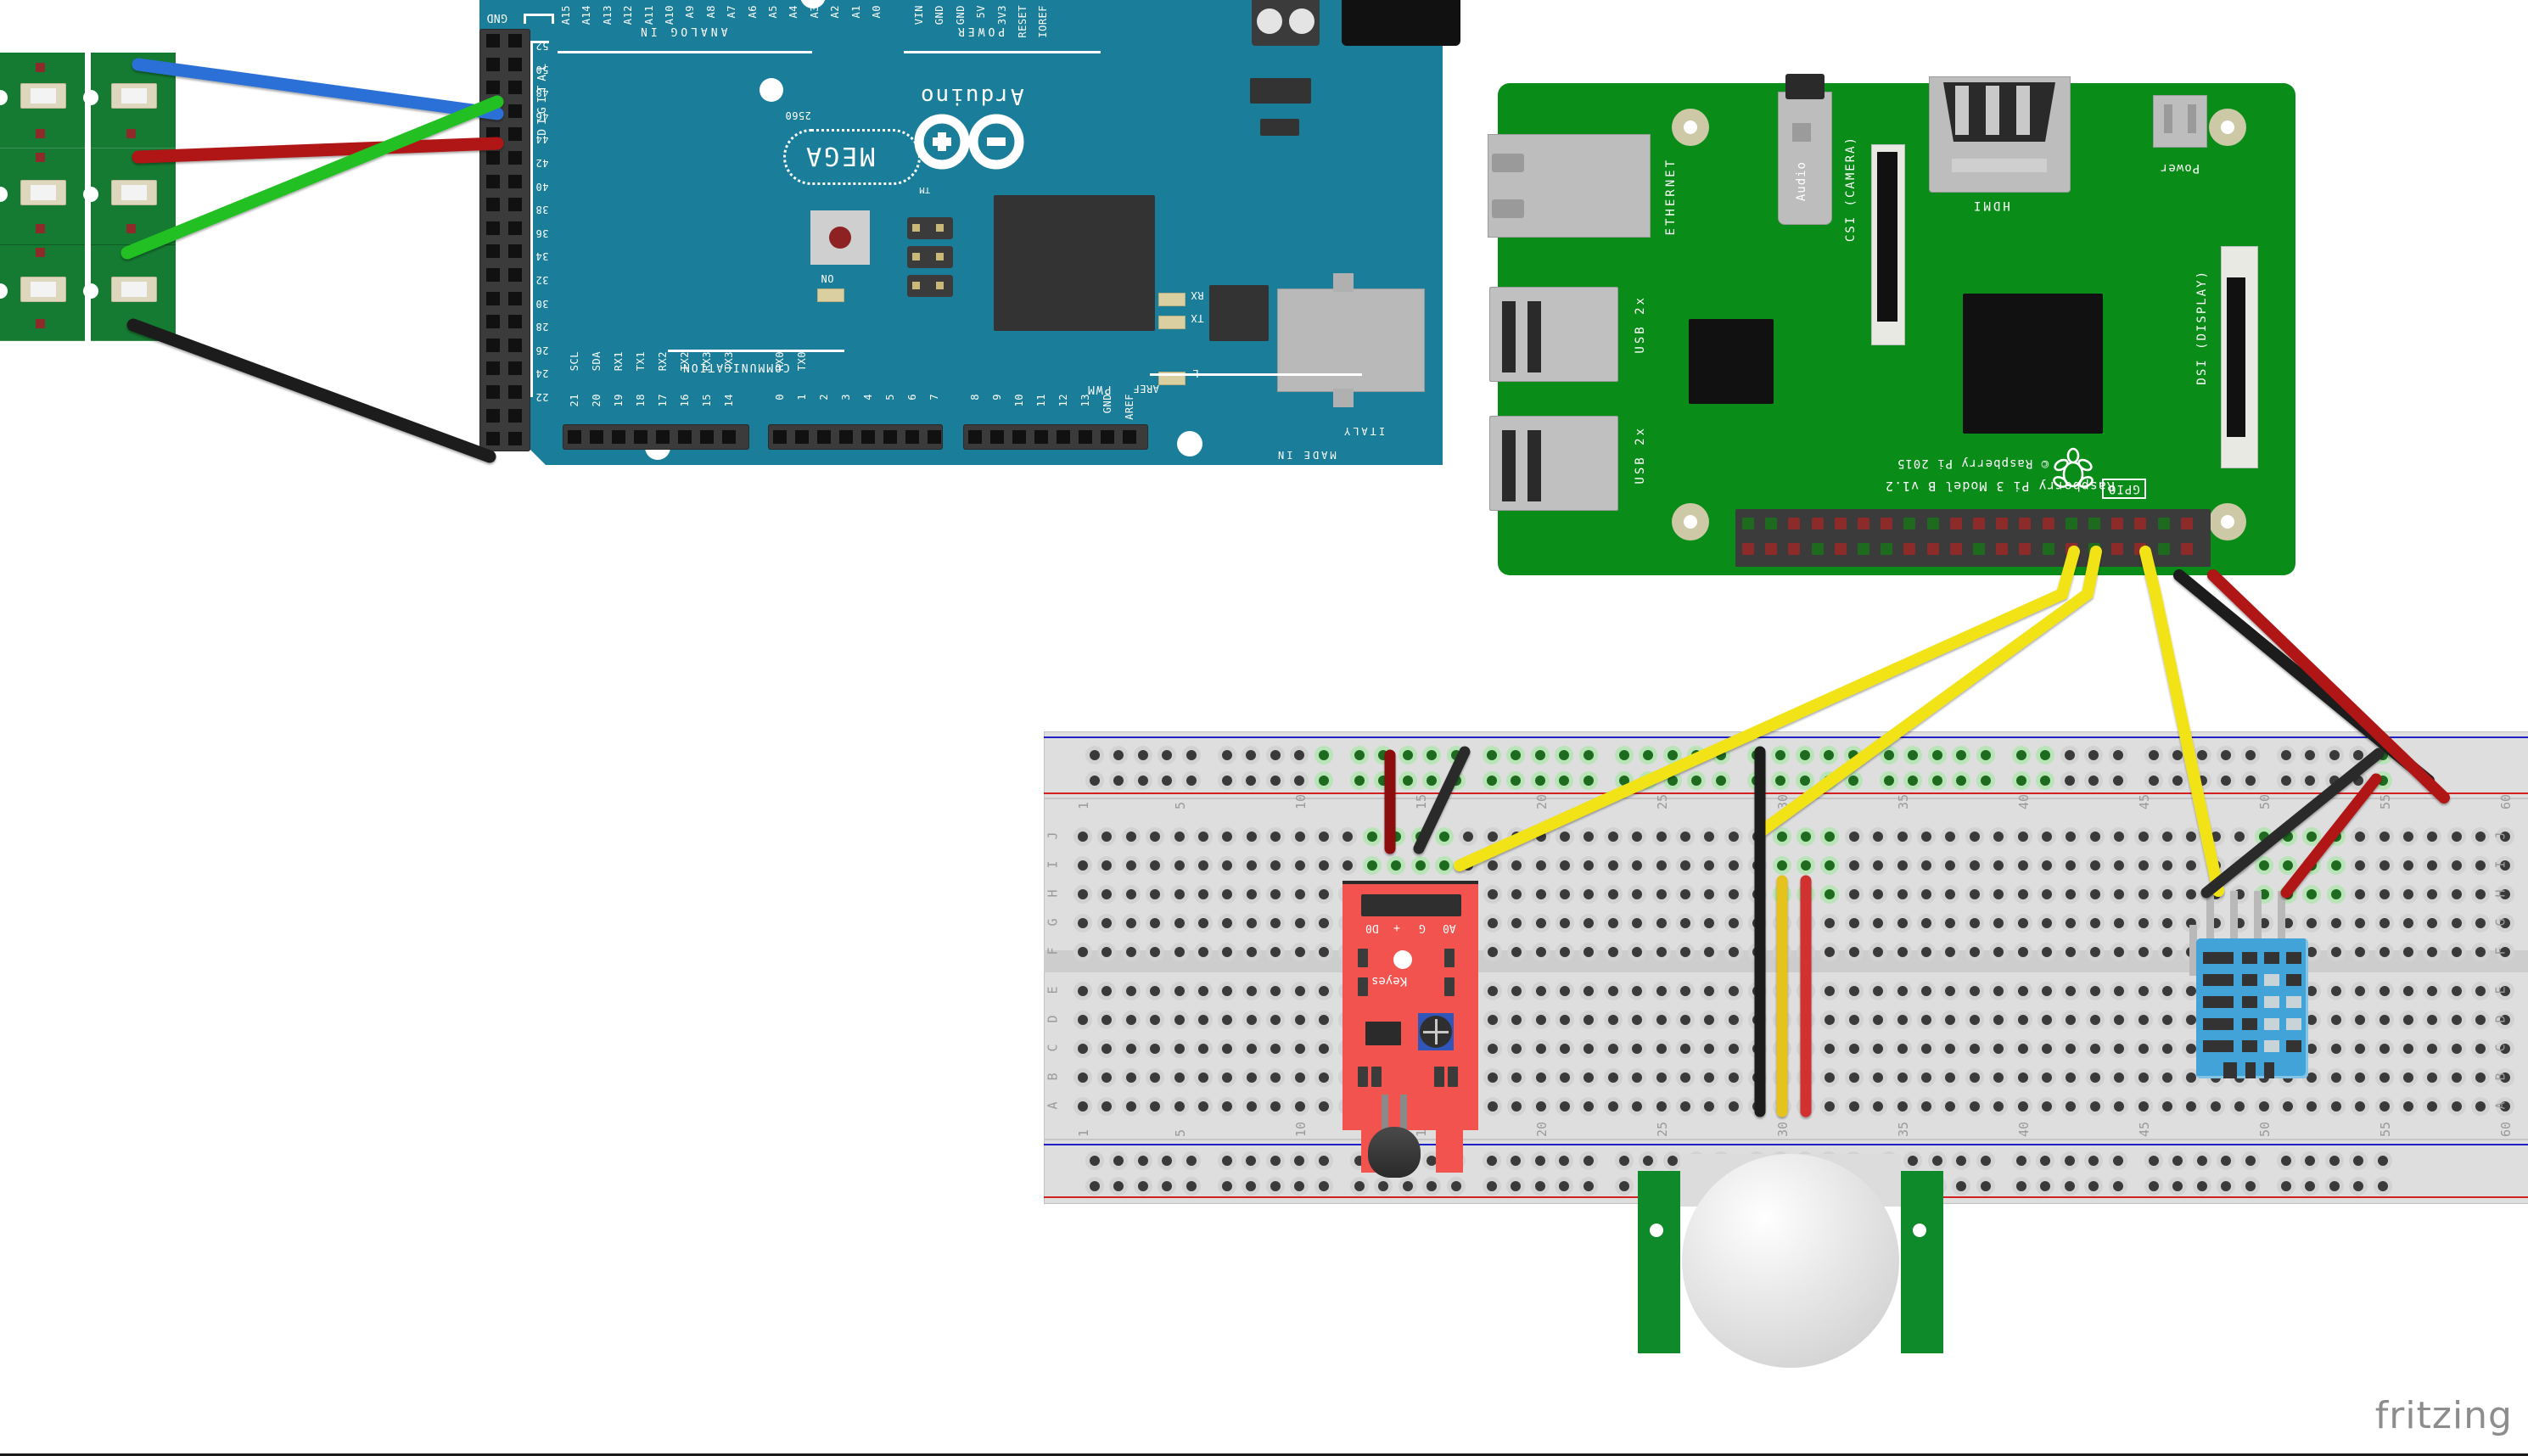  I want to click on keyes-sensor-module: D0 + G A0 Keyes, so click(1410, 1027).